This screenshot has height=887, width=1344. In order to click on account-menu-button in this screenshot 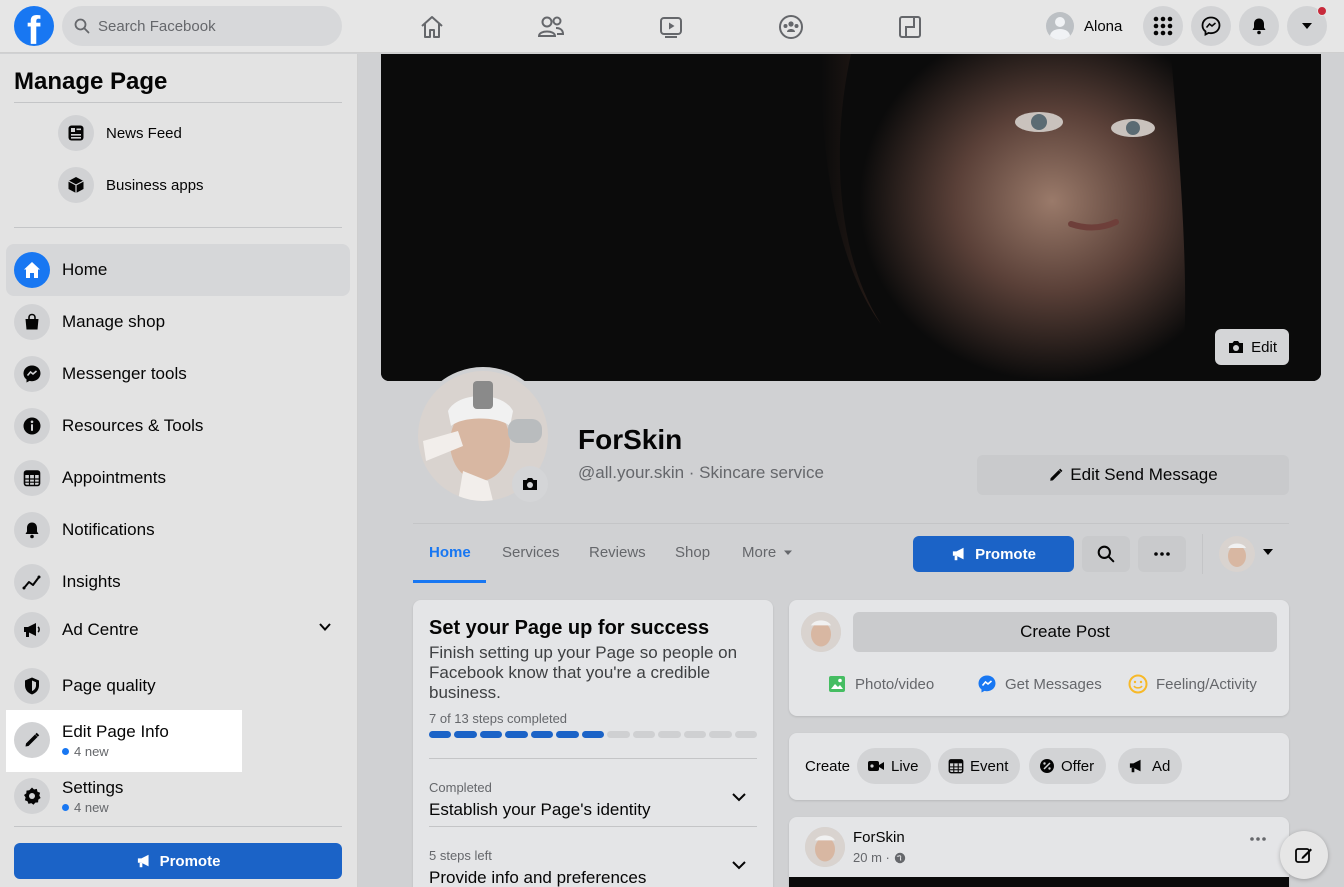, I will do `click(1307, 26)`.